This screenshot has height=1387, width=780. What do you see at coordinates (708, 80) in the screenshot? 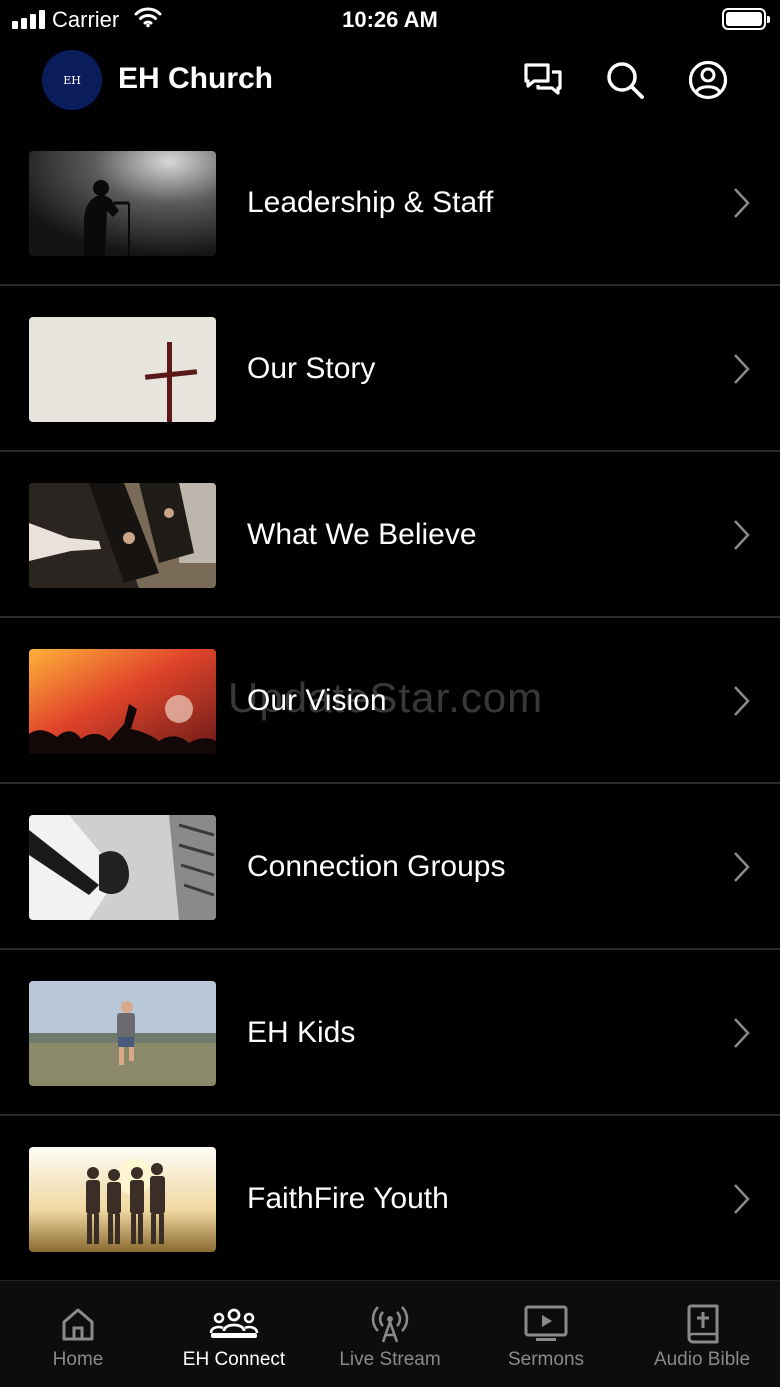
I see `profile-icon` at bounding box center [708, 80].